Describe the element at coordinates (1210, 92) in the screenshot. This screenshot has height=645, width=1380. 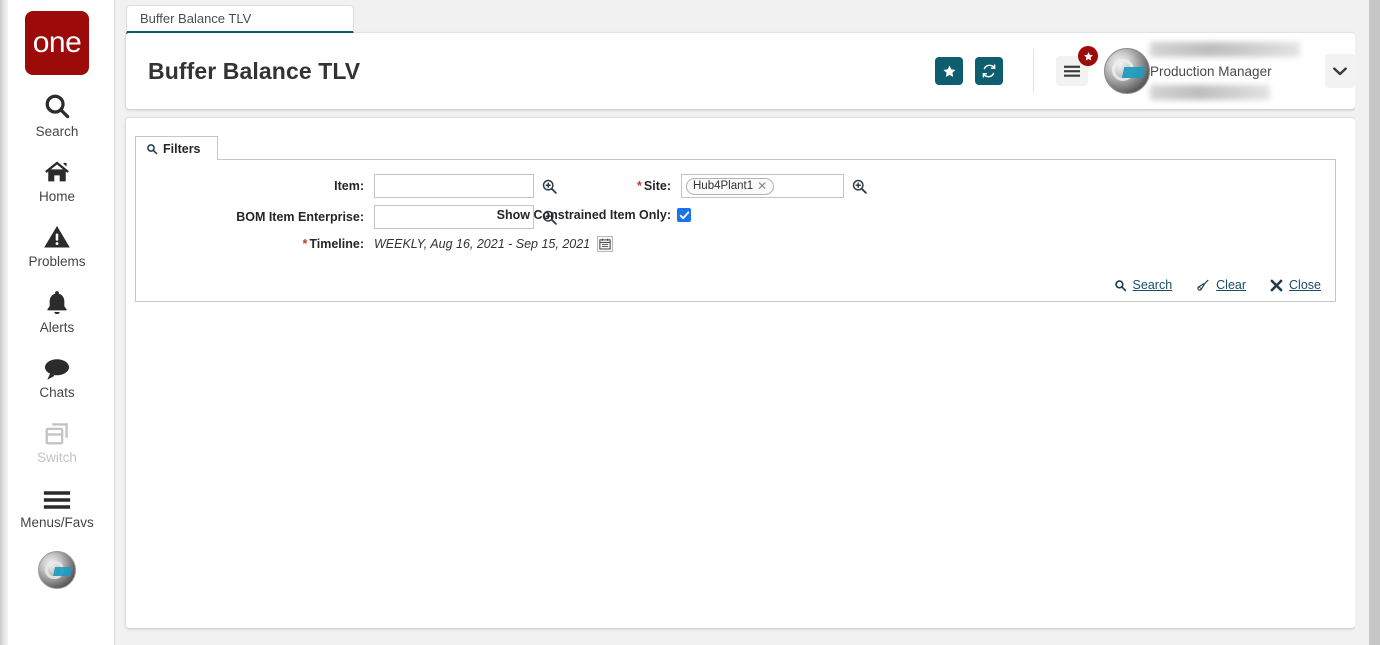
I see `redacted-user-detail` at that location.